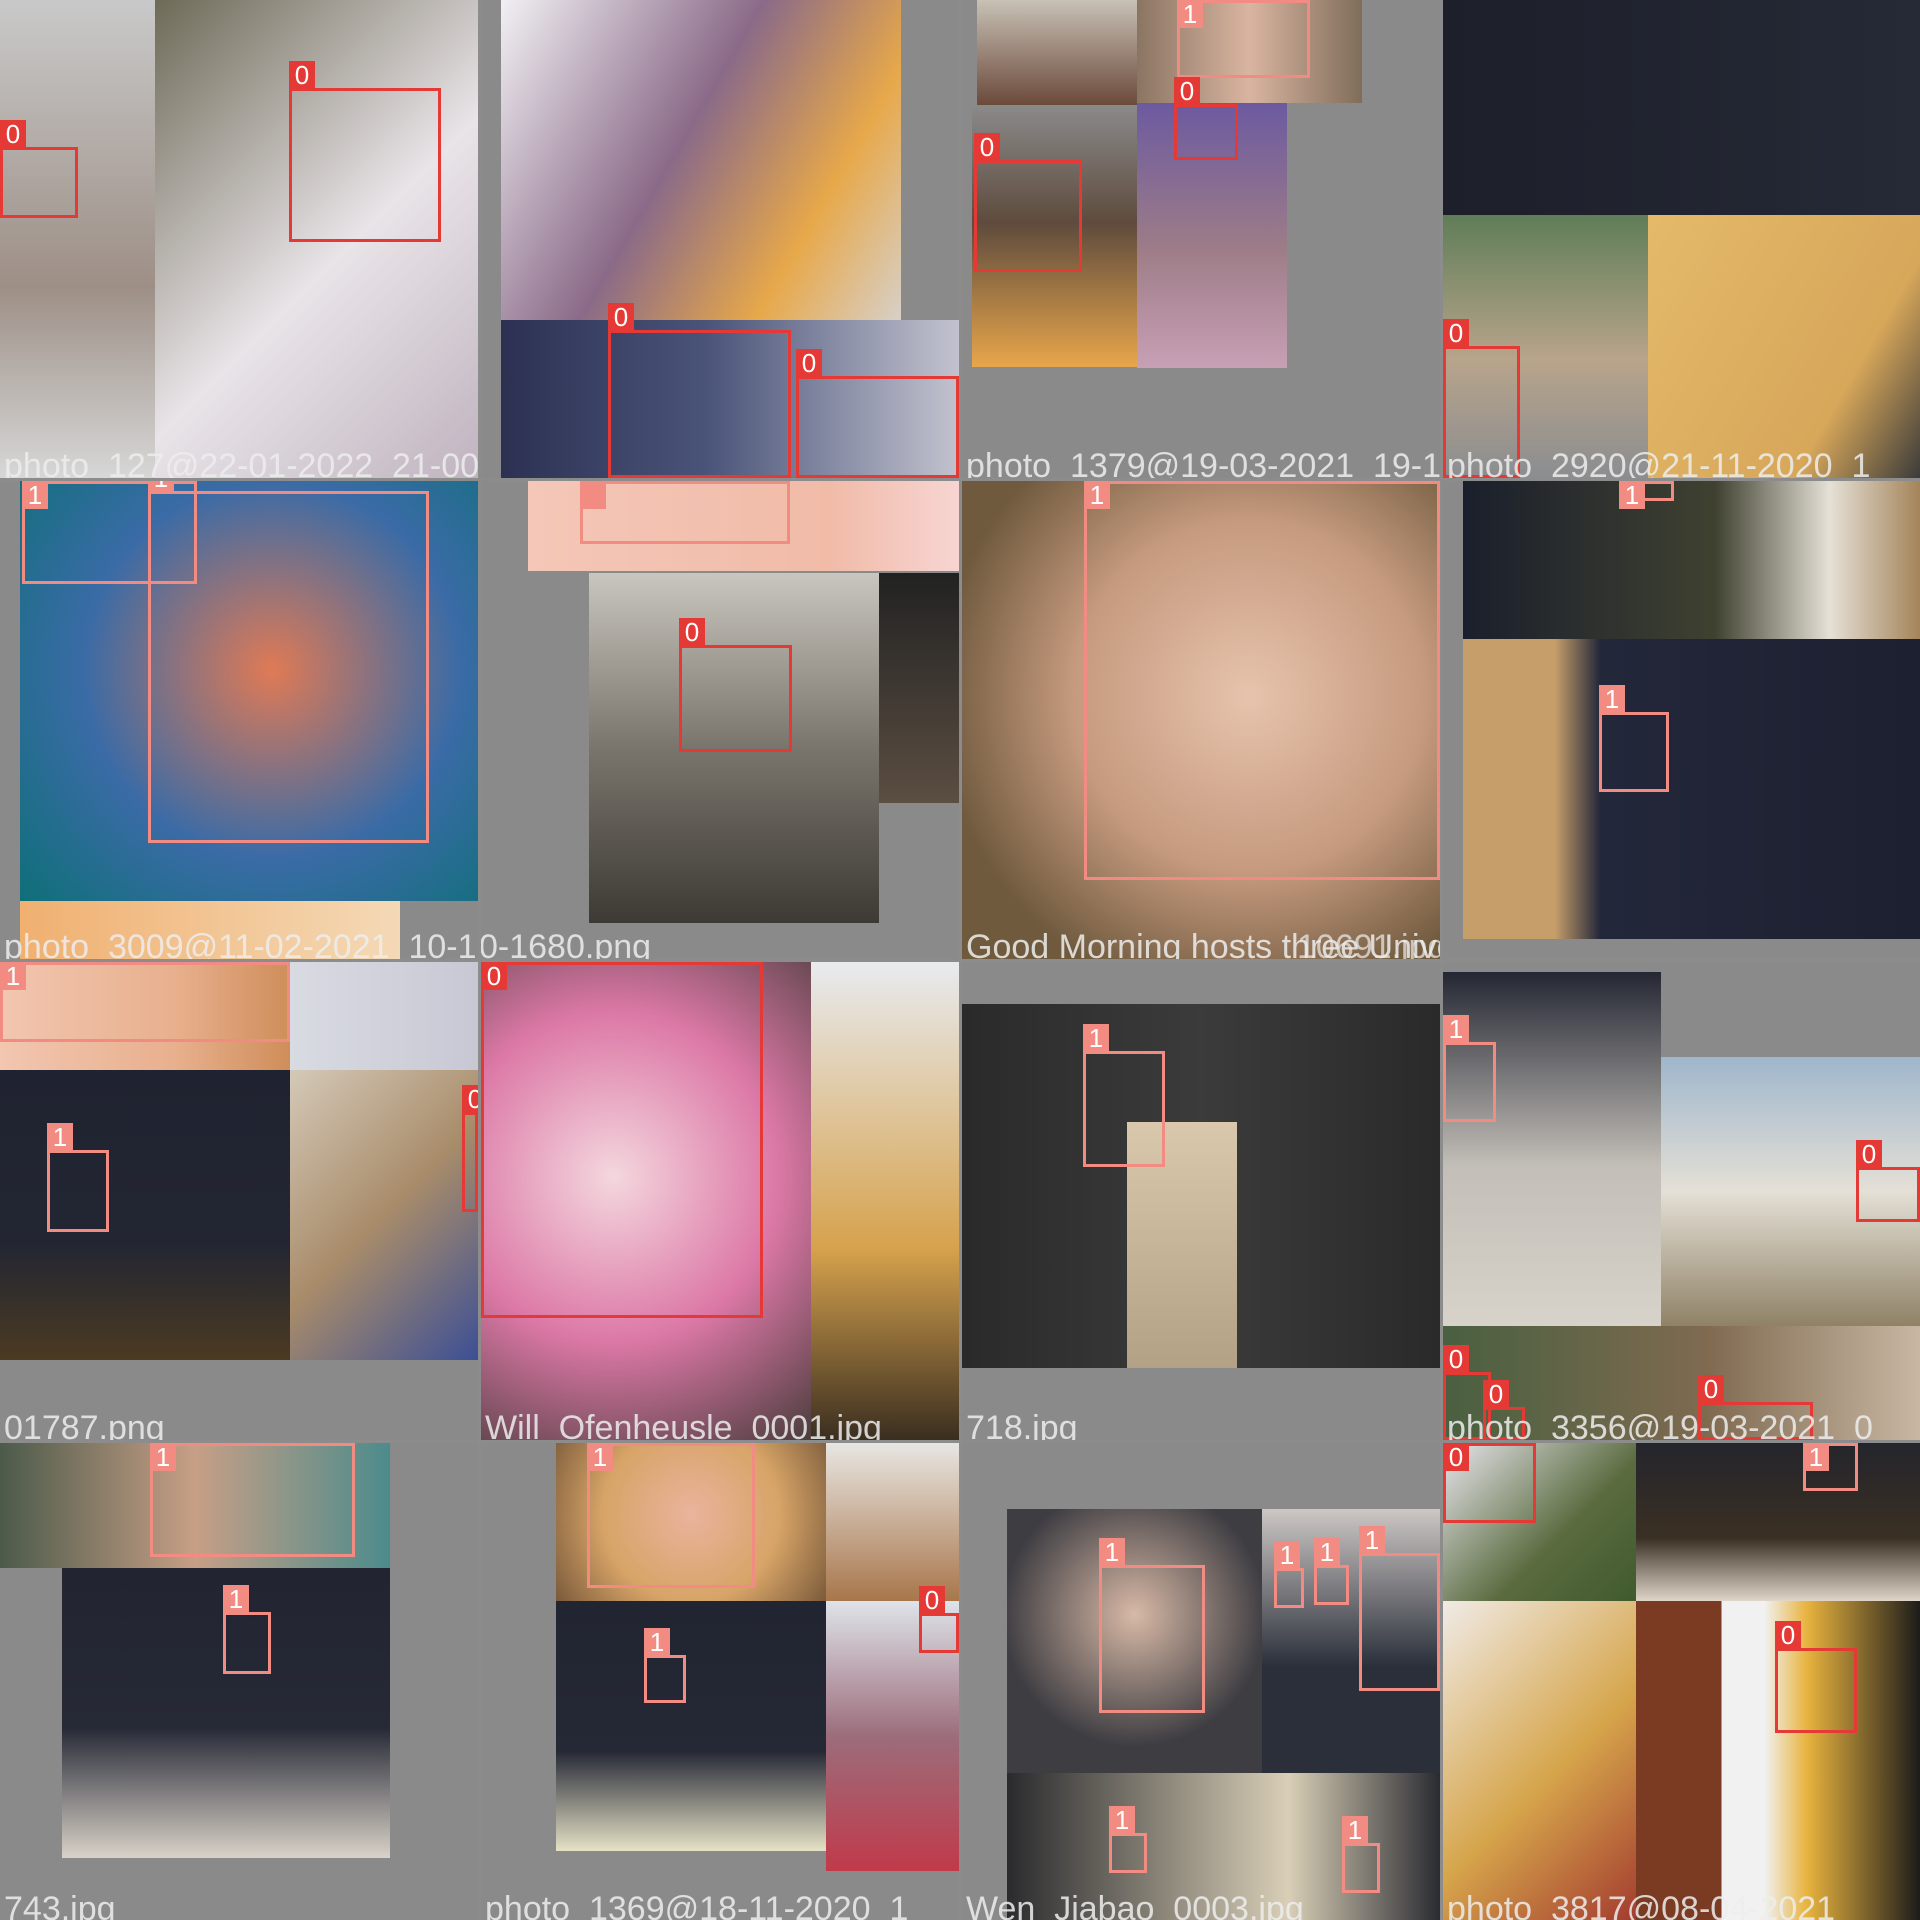 This screenshot has height=1920, width=1920. What do you see at coordinates (685, 512) in the screenshot?
I see `detection-box` at bounding box center [685, 512].